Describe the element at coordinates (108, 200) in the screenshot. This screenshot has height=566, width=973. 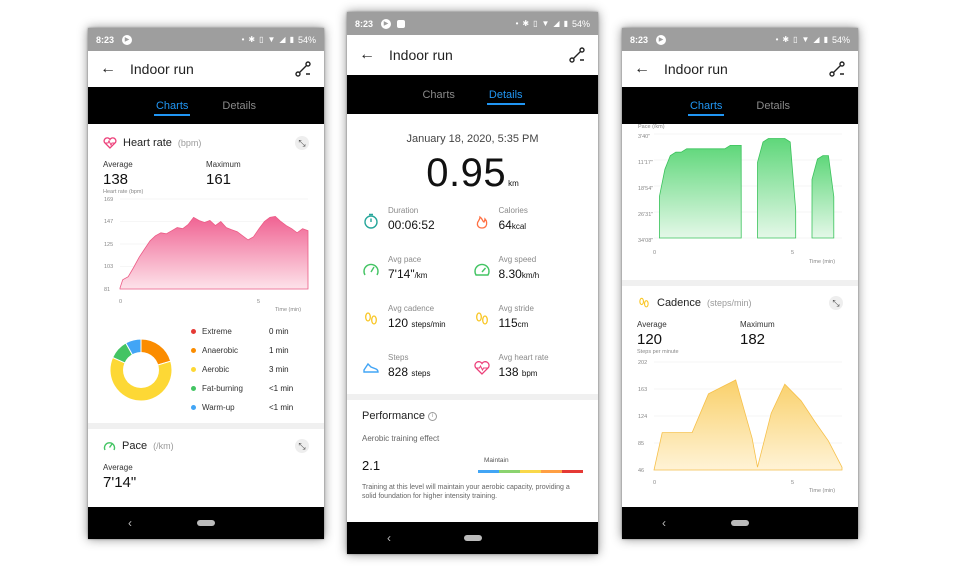
I see `y-tick-label: 169` at that location.